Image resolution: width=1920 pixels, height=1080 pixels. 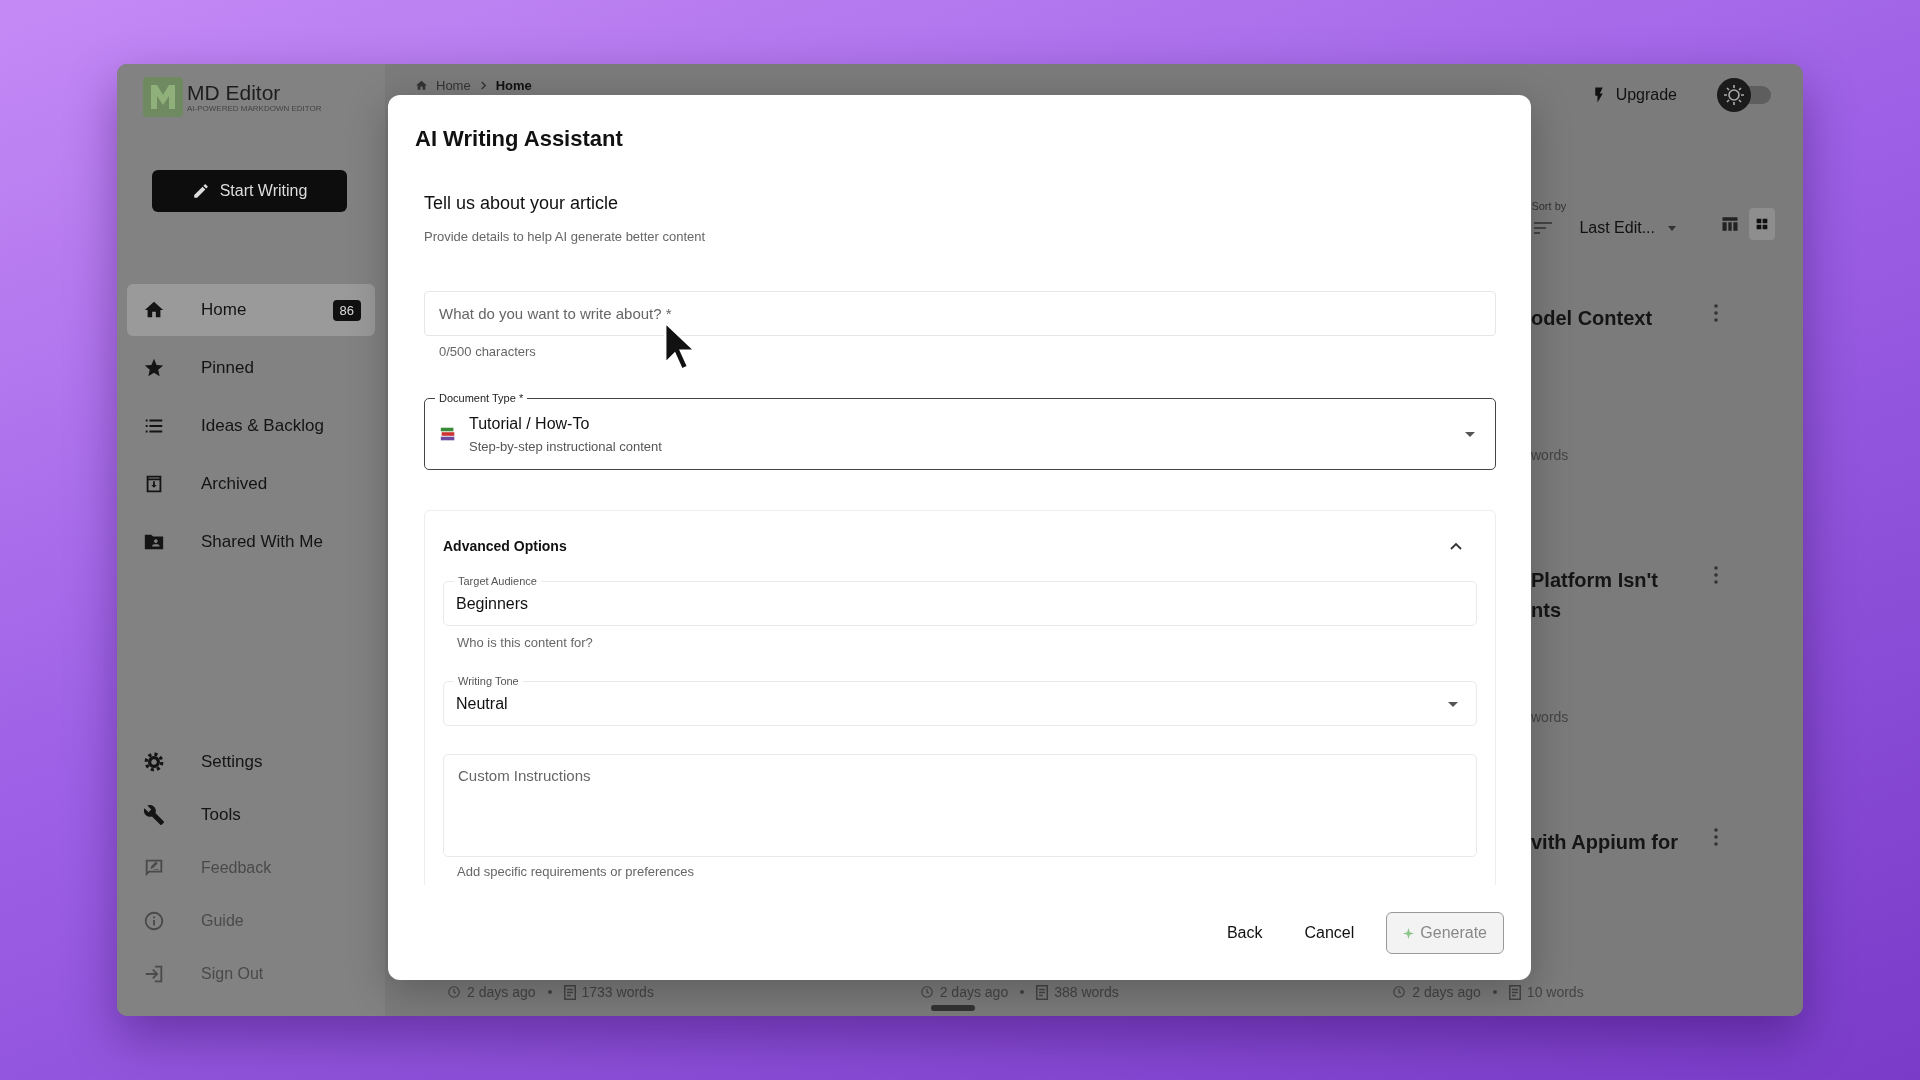 What do you see at coordinates (497, 581) in the screenshot?
I see `field-label: Target Audience` at bounding box center [497, 581].